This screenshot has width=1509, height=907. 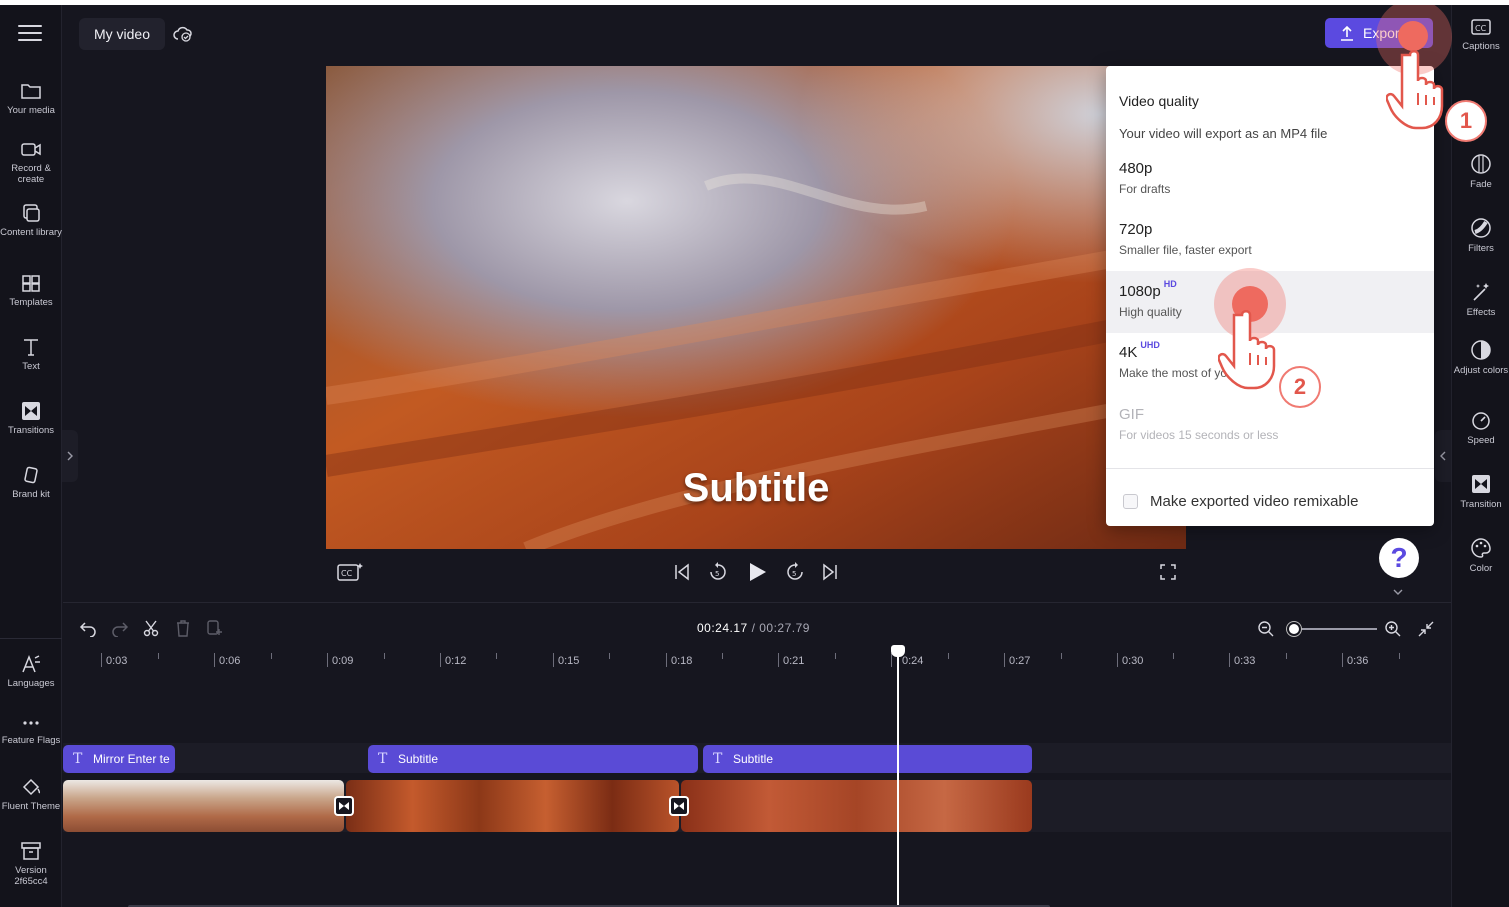 What do you see at coordinates (757, 572) in the screenshot?
I see `play-icon` at bounding box center [757, 572].